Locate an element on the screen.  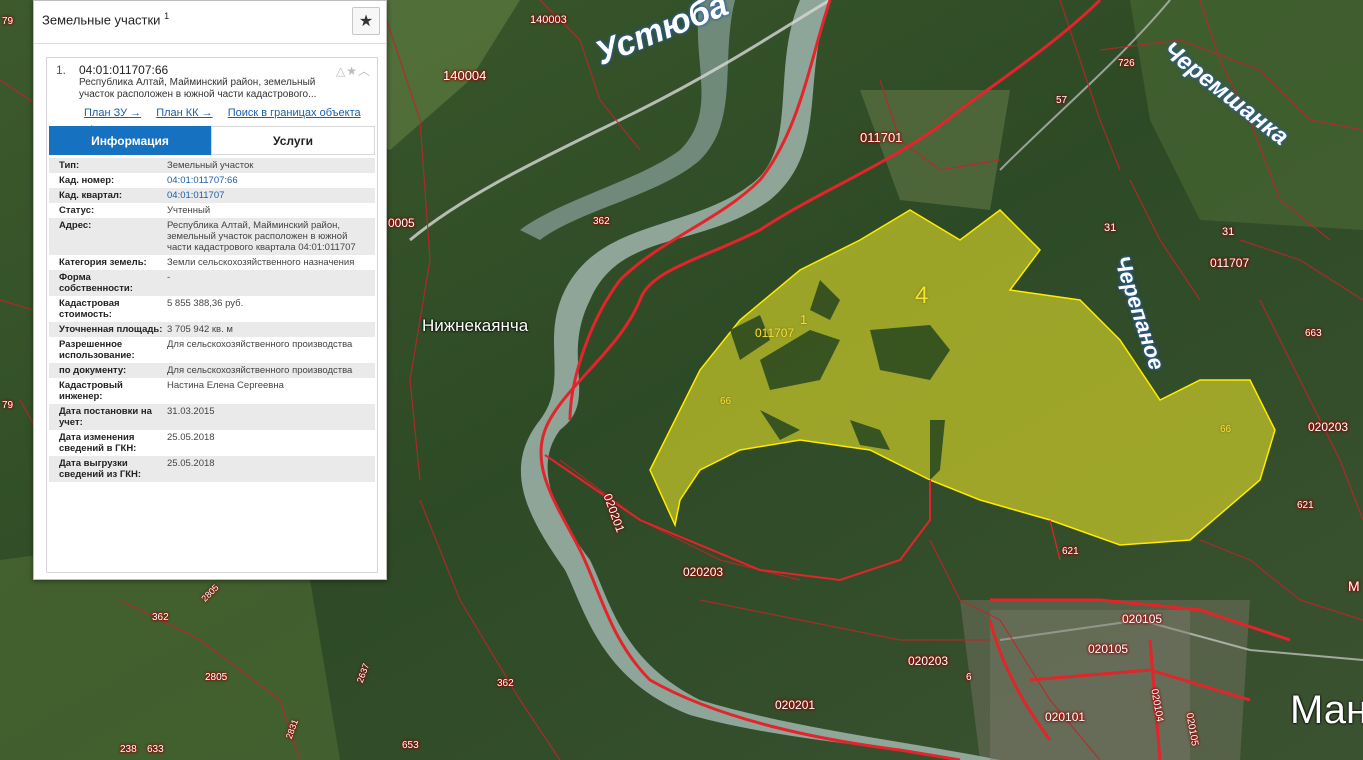
cad-label: 6 is located at coordinates (969, 677).